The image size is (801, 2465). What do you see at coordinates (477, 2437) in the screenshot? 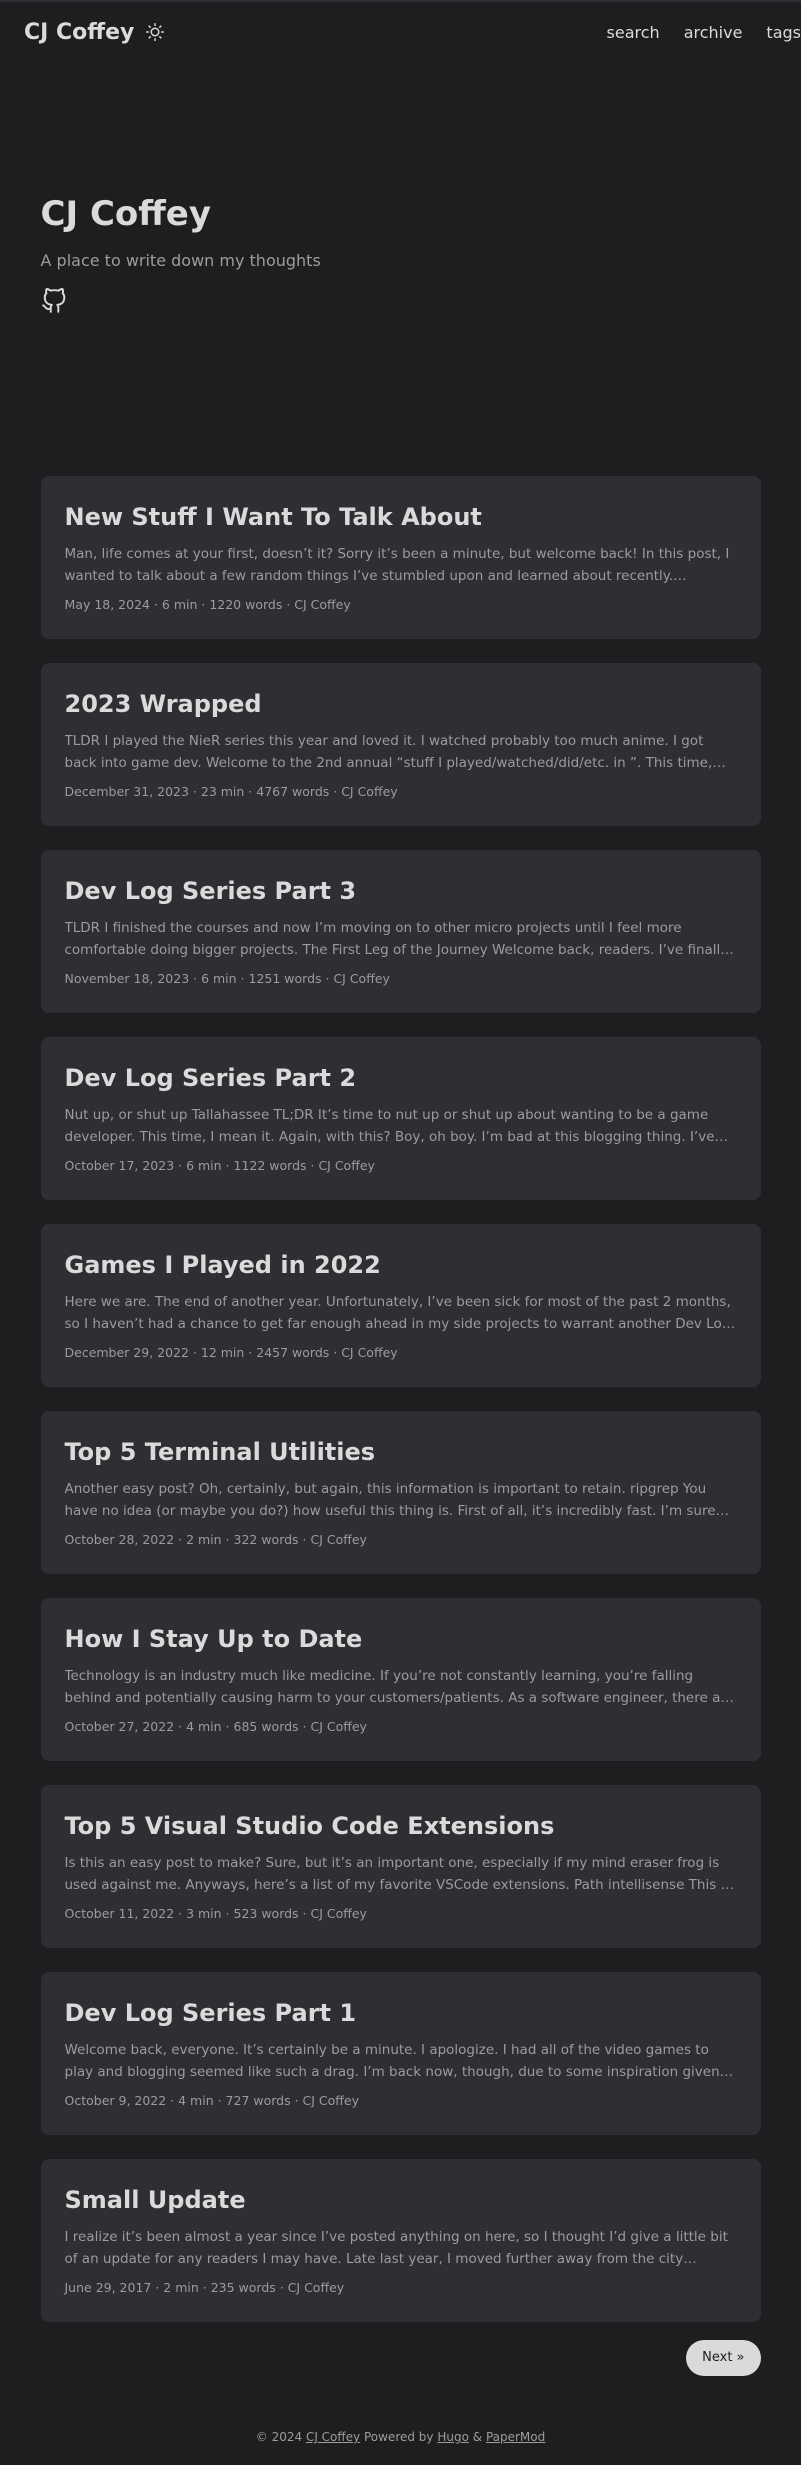
I see `footer-ampersand: &` at bounding box center [477, 2437].